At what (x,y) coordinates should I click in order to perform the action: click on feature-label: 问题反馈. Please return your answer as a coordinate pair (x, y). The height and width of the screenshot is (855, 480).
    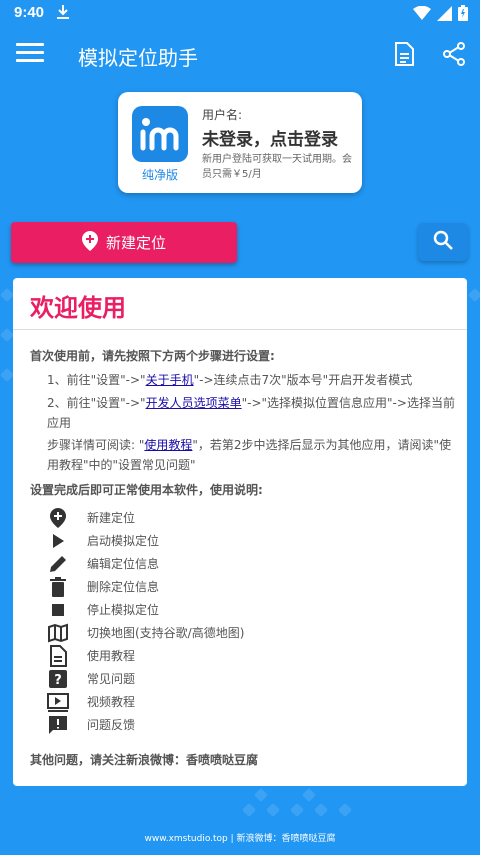
    Looking at the image, I should click on (111, 725).